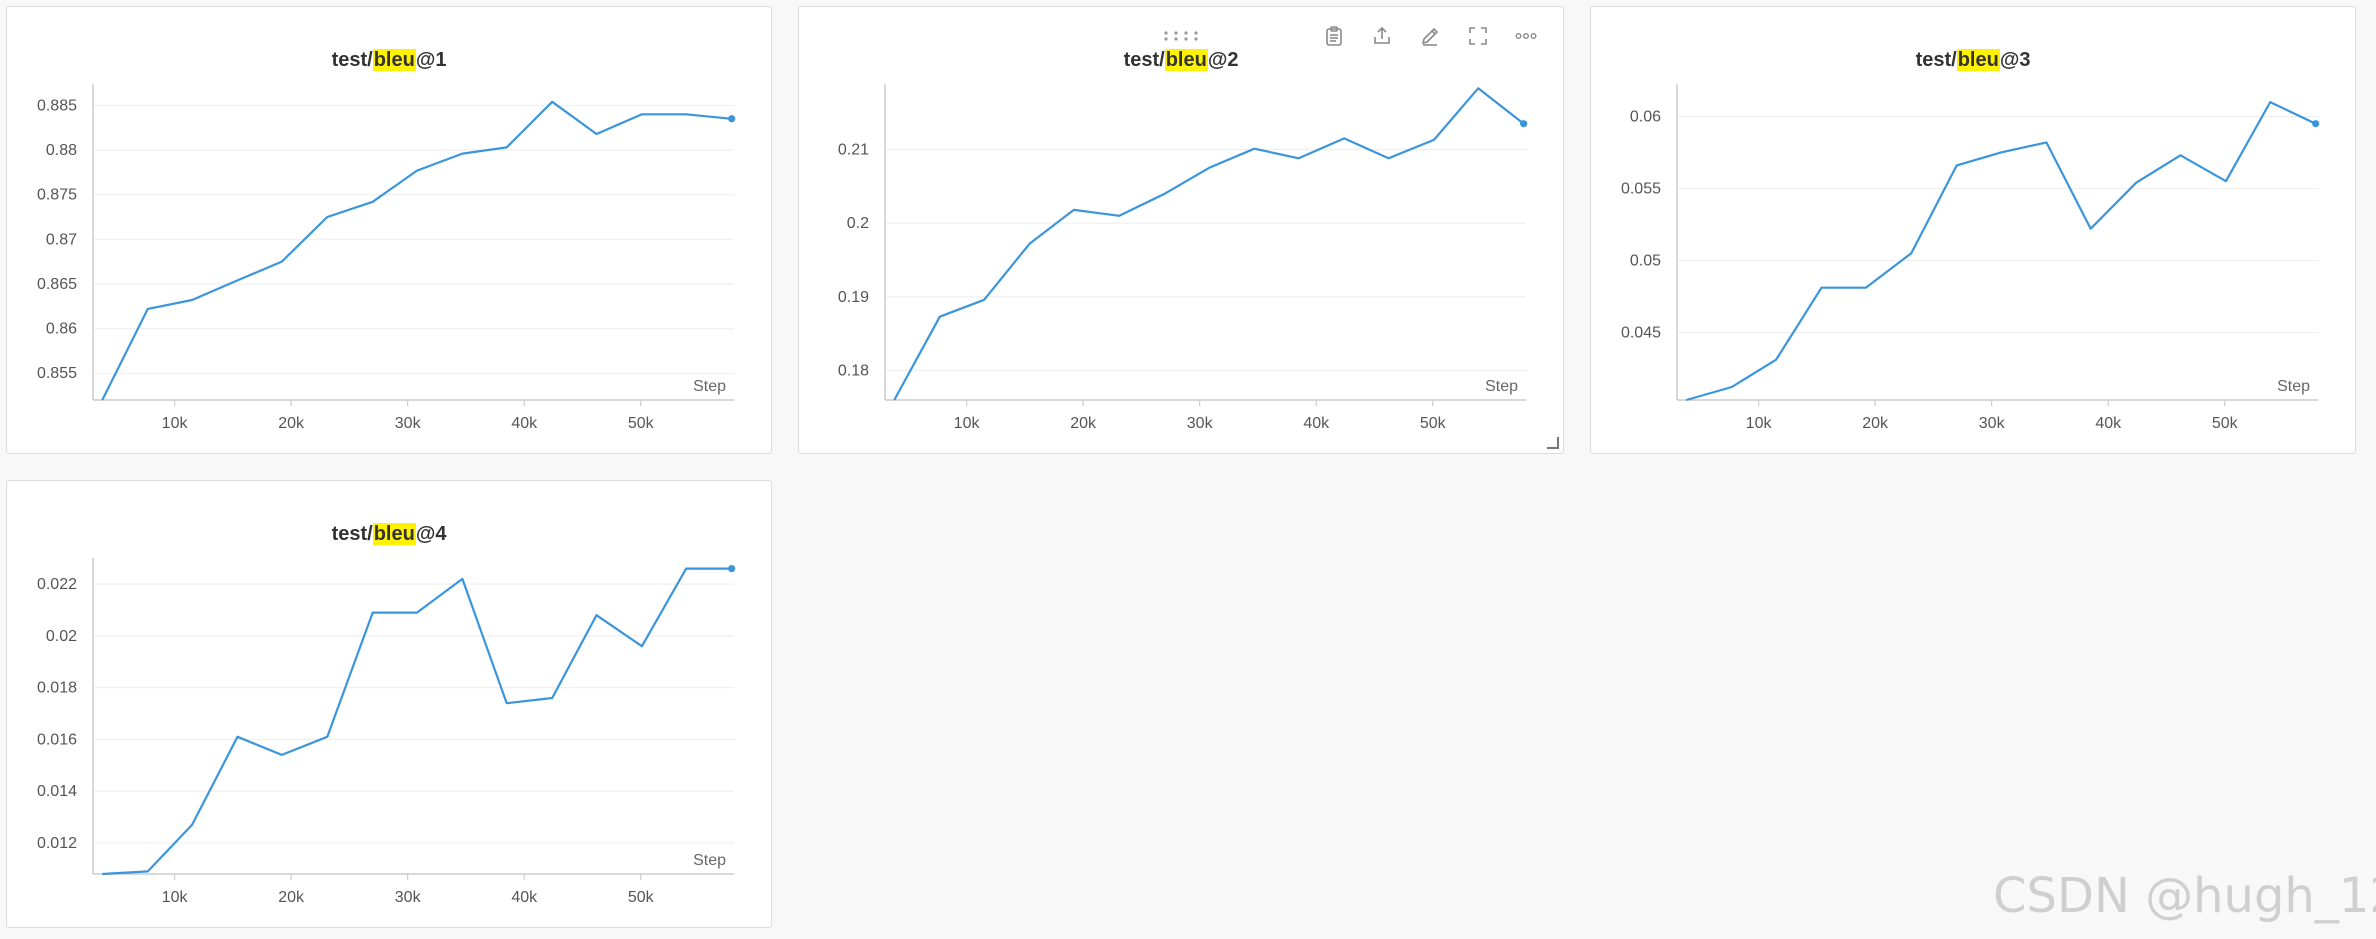 Image resolution: width=2376 pixels, height=939 pixels. Describe the element at coordinates (57, 584) in the screenshot. I see `y-tick-label: 0.022` at that location.